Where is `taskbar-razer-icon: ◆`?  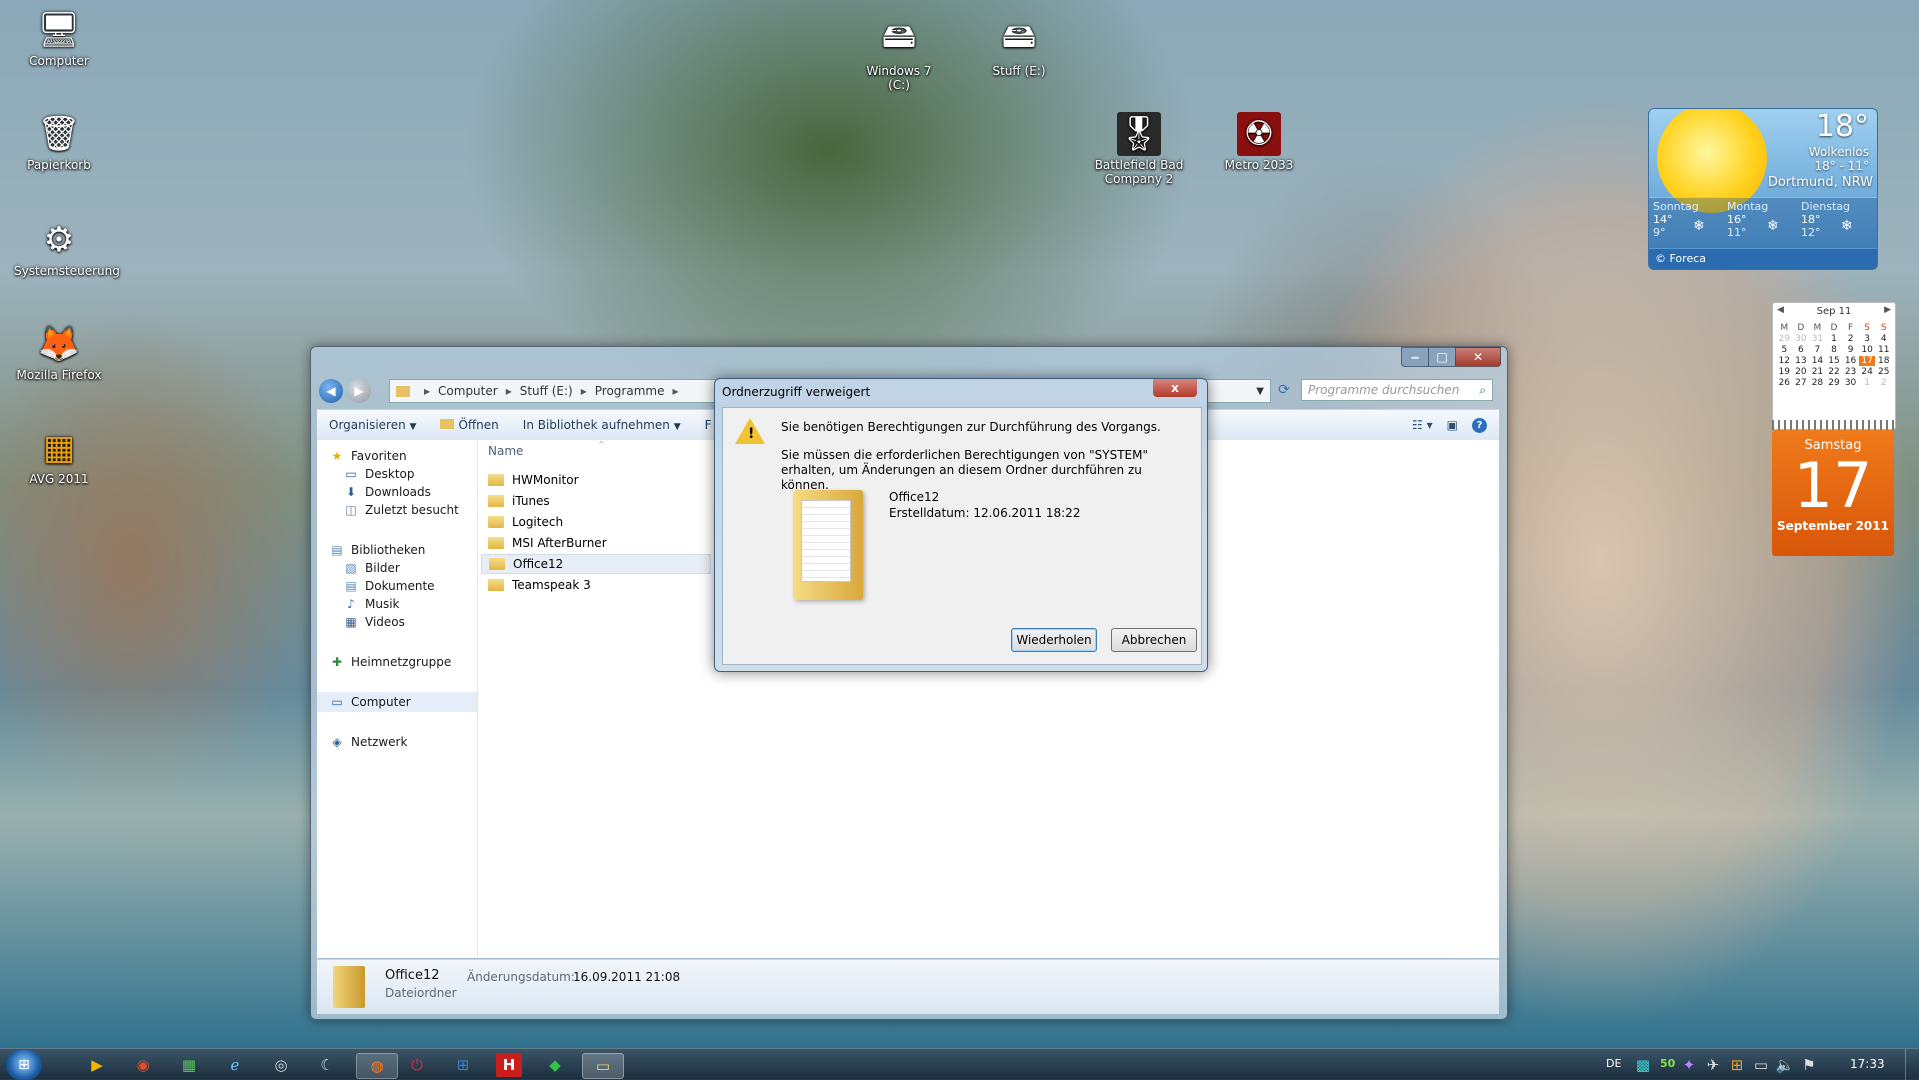
taskbar-razer-icon: ◆ is located at coordinates (555, 1065).